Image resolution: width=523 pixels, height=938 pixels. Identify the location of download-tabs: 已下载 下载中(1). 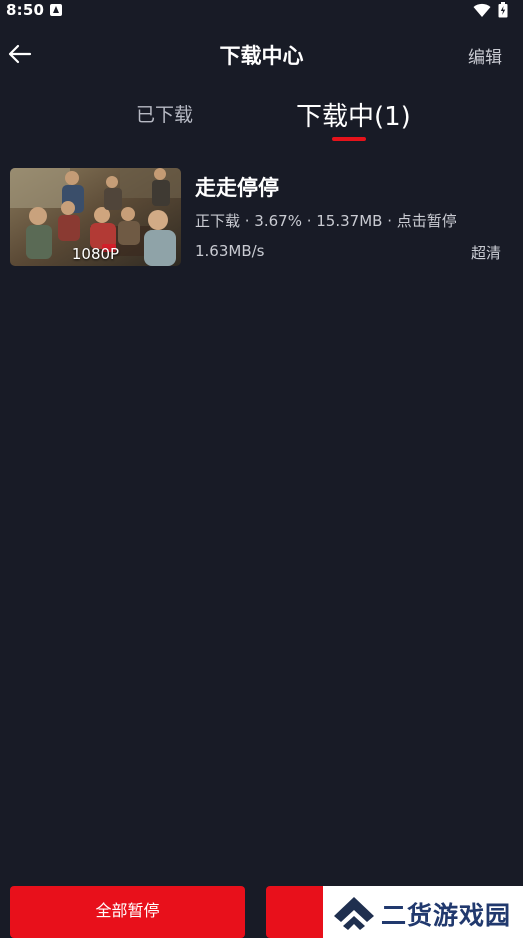
(261, 120).